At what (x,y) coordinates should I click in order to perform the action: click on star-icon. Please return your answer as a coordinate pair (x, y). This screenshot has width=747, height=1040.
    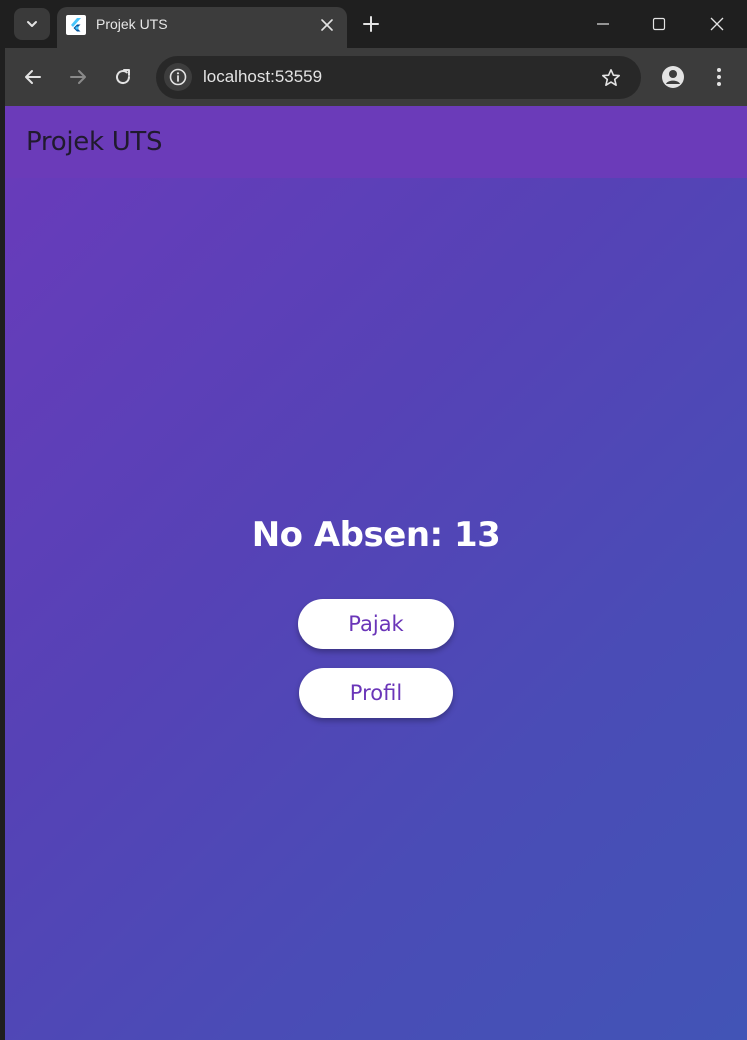
    Looking at the image, I should click on (611, 77).